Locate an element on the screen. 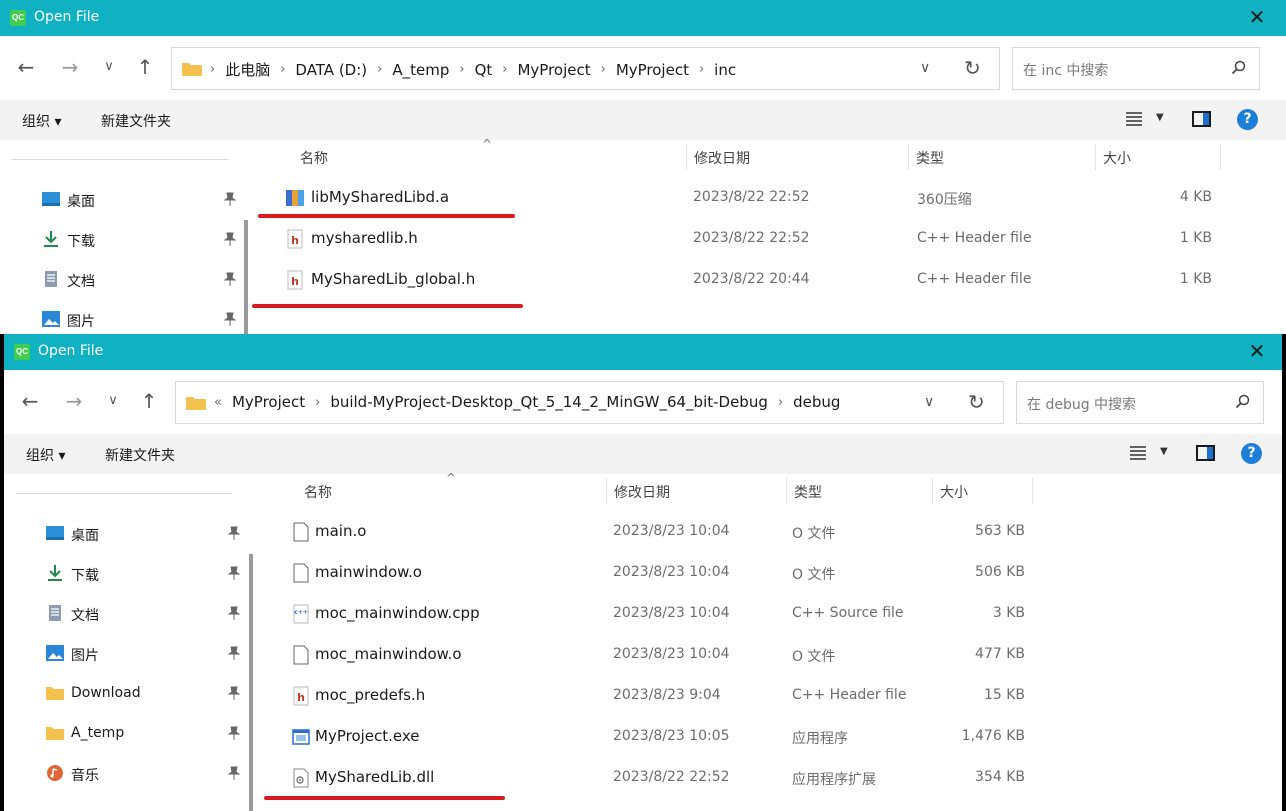  table-row: mainwindow.o 2023/8/23 10:04 O 文件 506 KB is located at coordinates (647, 573).